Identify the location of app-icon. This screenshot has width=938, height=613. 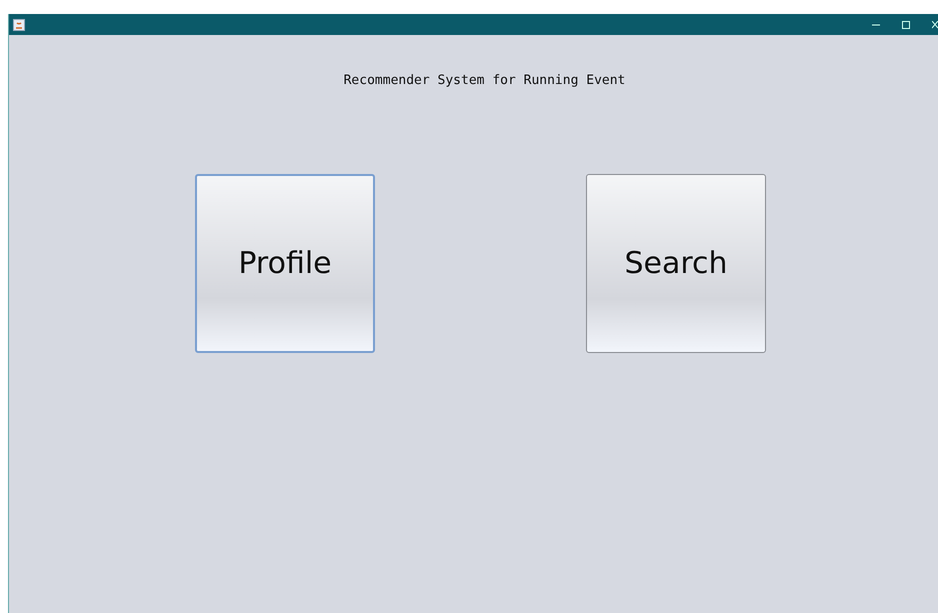
(19, 24).